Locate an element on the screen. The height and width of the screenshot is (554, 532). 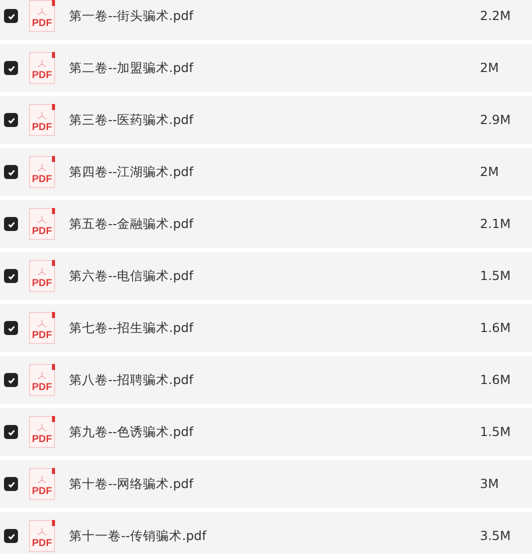
file-row: PDF 第三卷--医药骗术.pdf 2.9M is located at coordinates (266, 120).